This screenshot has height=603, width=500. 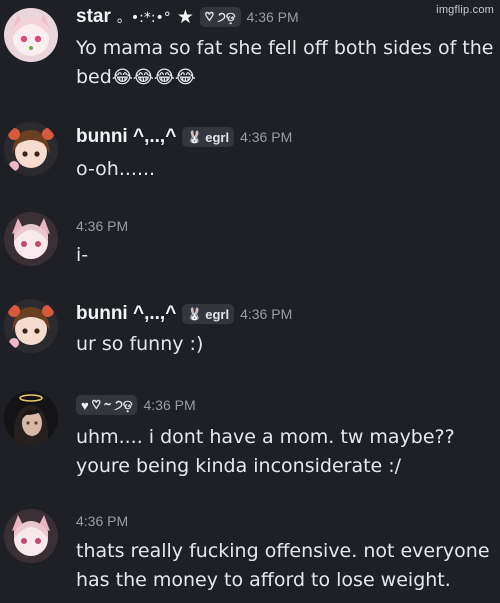 I want to click on author-name: star, so click(x=93, y=17).